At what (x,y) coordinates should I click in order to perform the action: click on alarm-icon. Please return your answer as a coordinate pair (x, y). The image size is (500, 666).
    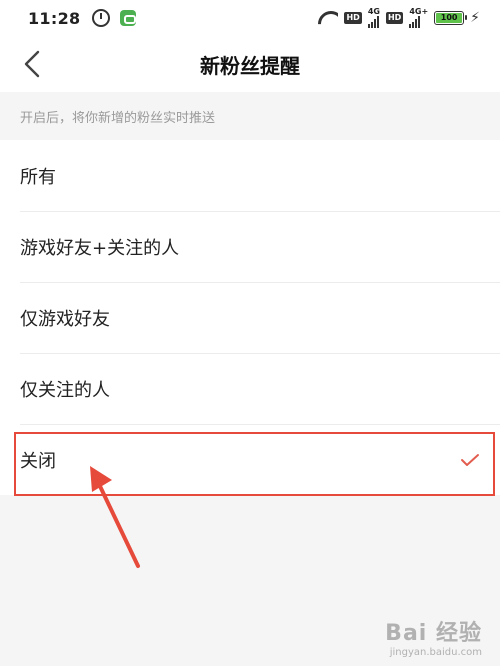
    Looking at the image, I should click on (101, 18).